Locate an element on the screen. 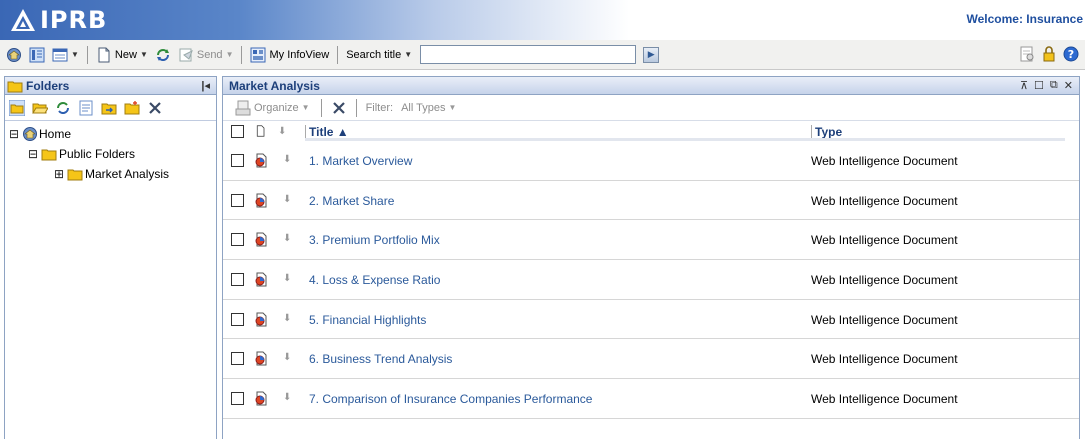  header-icons: ⬇ is located at coordinates (258, 131).